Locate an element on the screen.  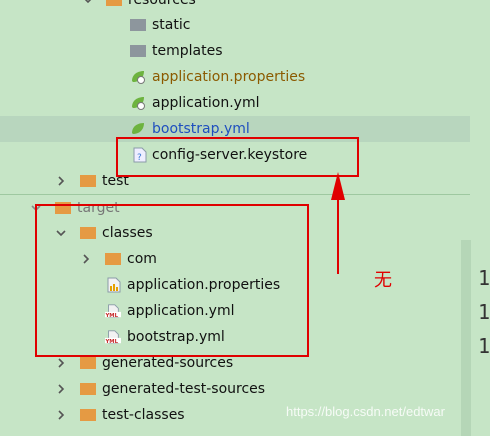
tree-row-generated-test-sources: generated-test-sources is located at coordinates (235, 389).